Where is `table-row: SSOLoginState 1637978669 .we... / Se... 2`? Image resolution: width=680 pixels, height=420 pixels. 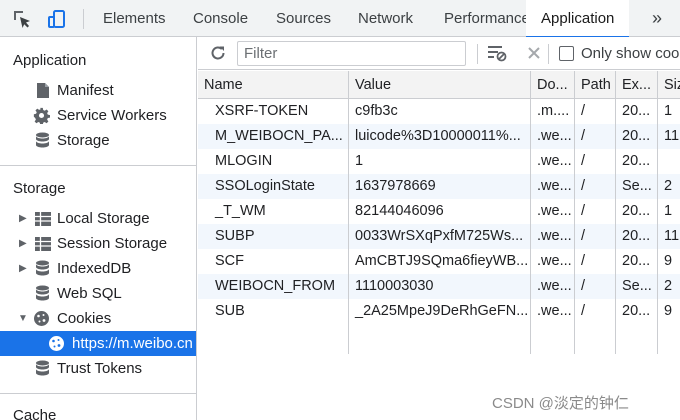
table-row: SSOLoginState 1637978669 .we... / Se... 2 is located at coordinates (439, 186).